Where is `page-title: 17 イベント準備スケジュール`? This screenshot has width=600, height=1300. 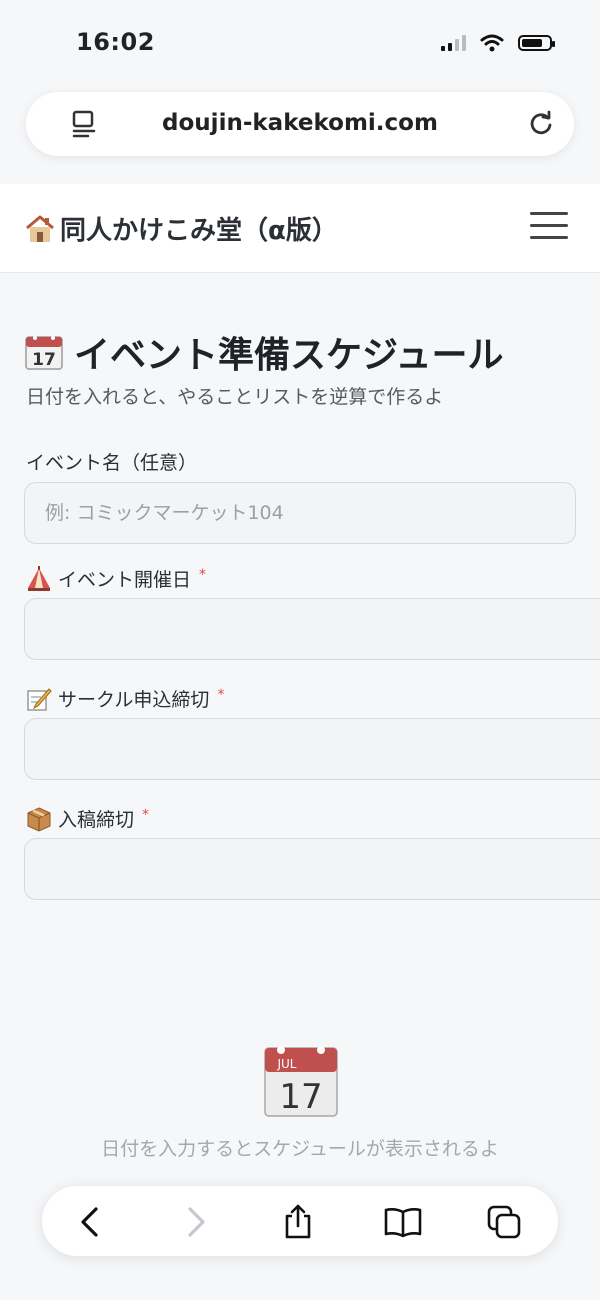 page-title: 17 イベント準備スケジュール is located at coordinates (263, 352).